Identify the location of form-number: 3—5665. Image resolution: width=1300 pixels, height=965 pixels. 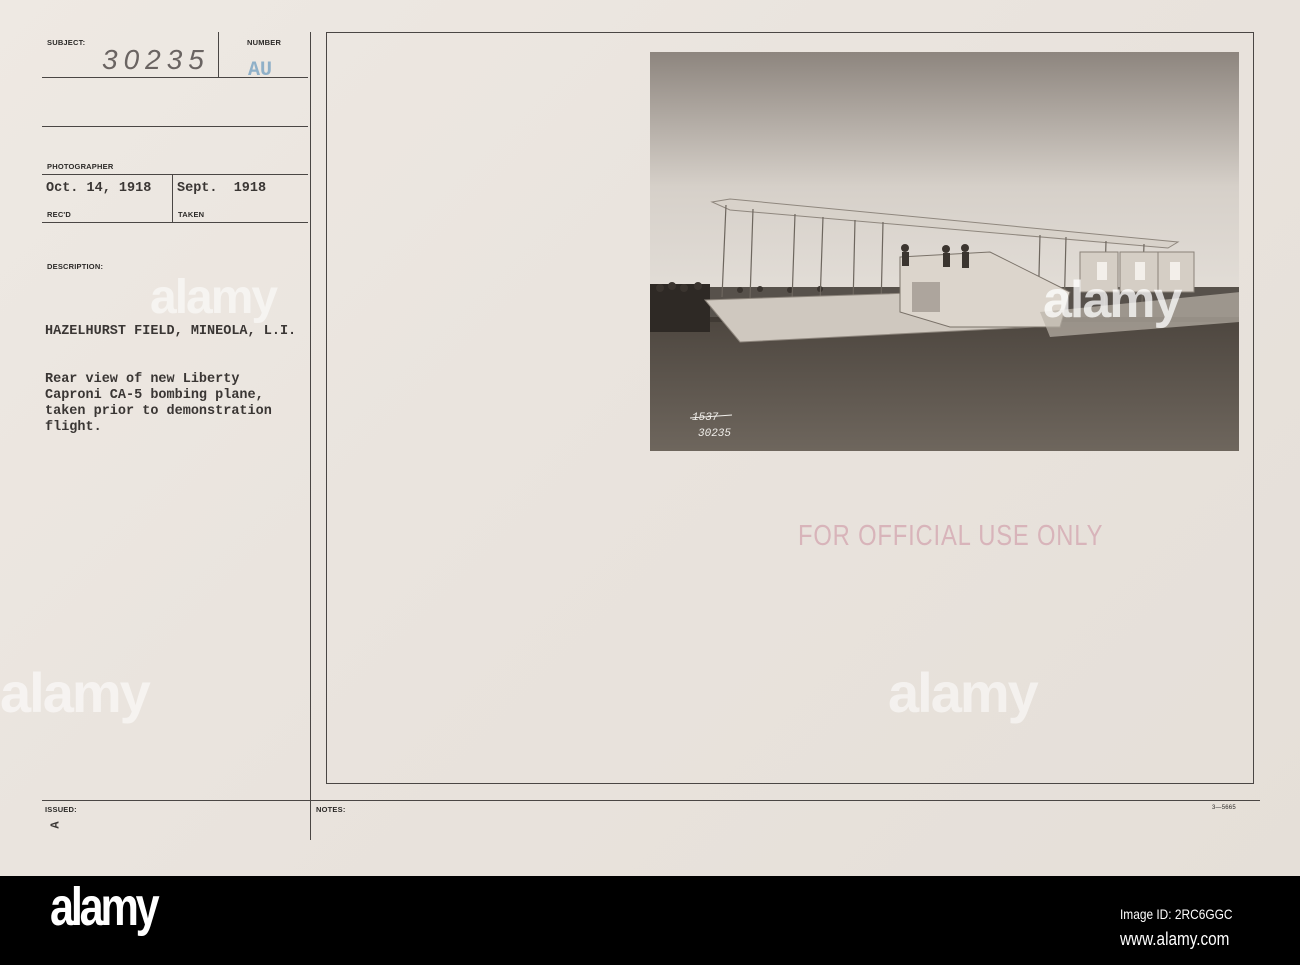
(1224, 808).